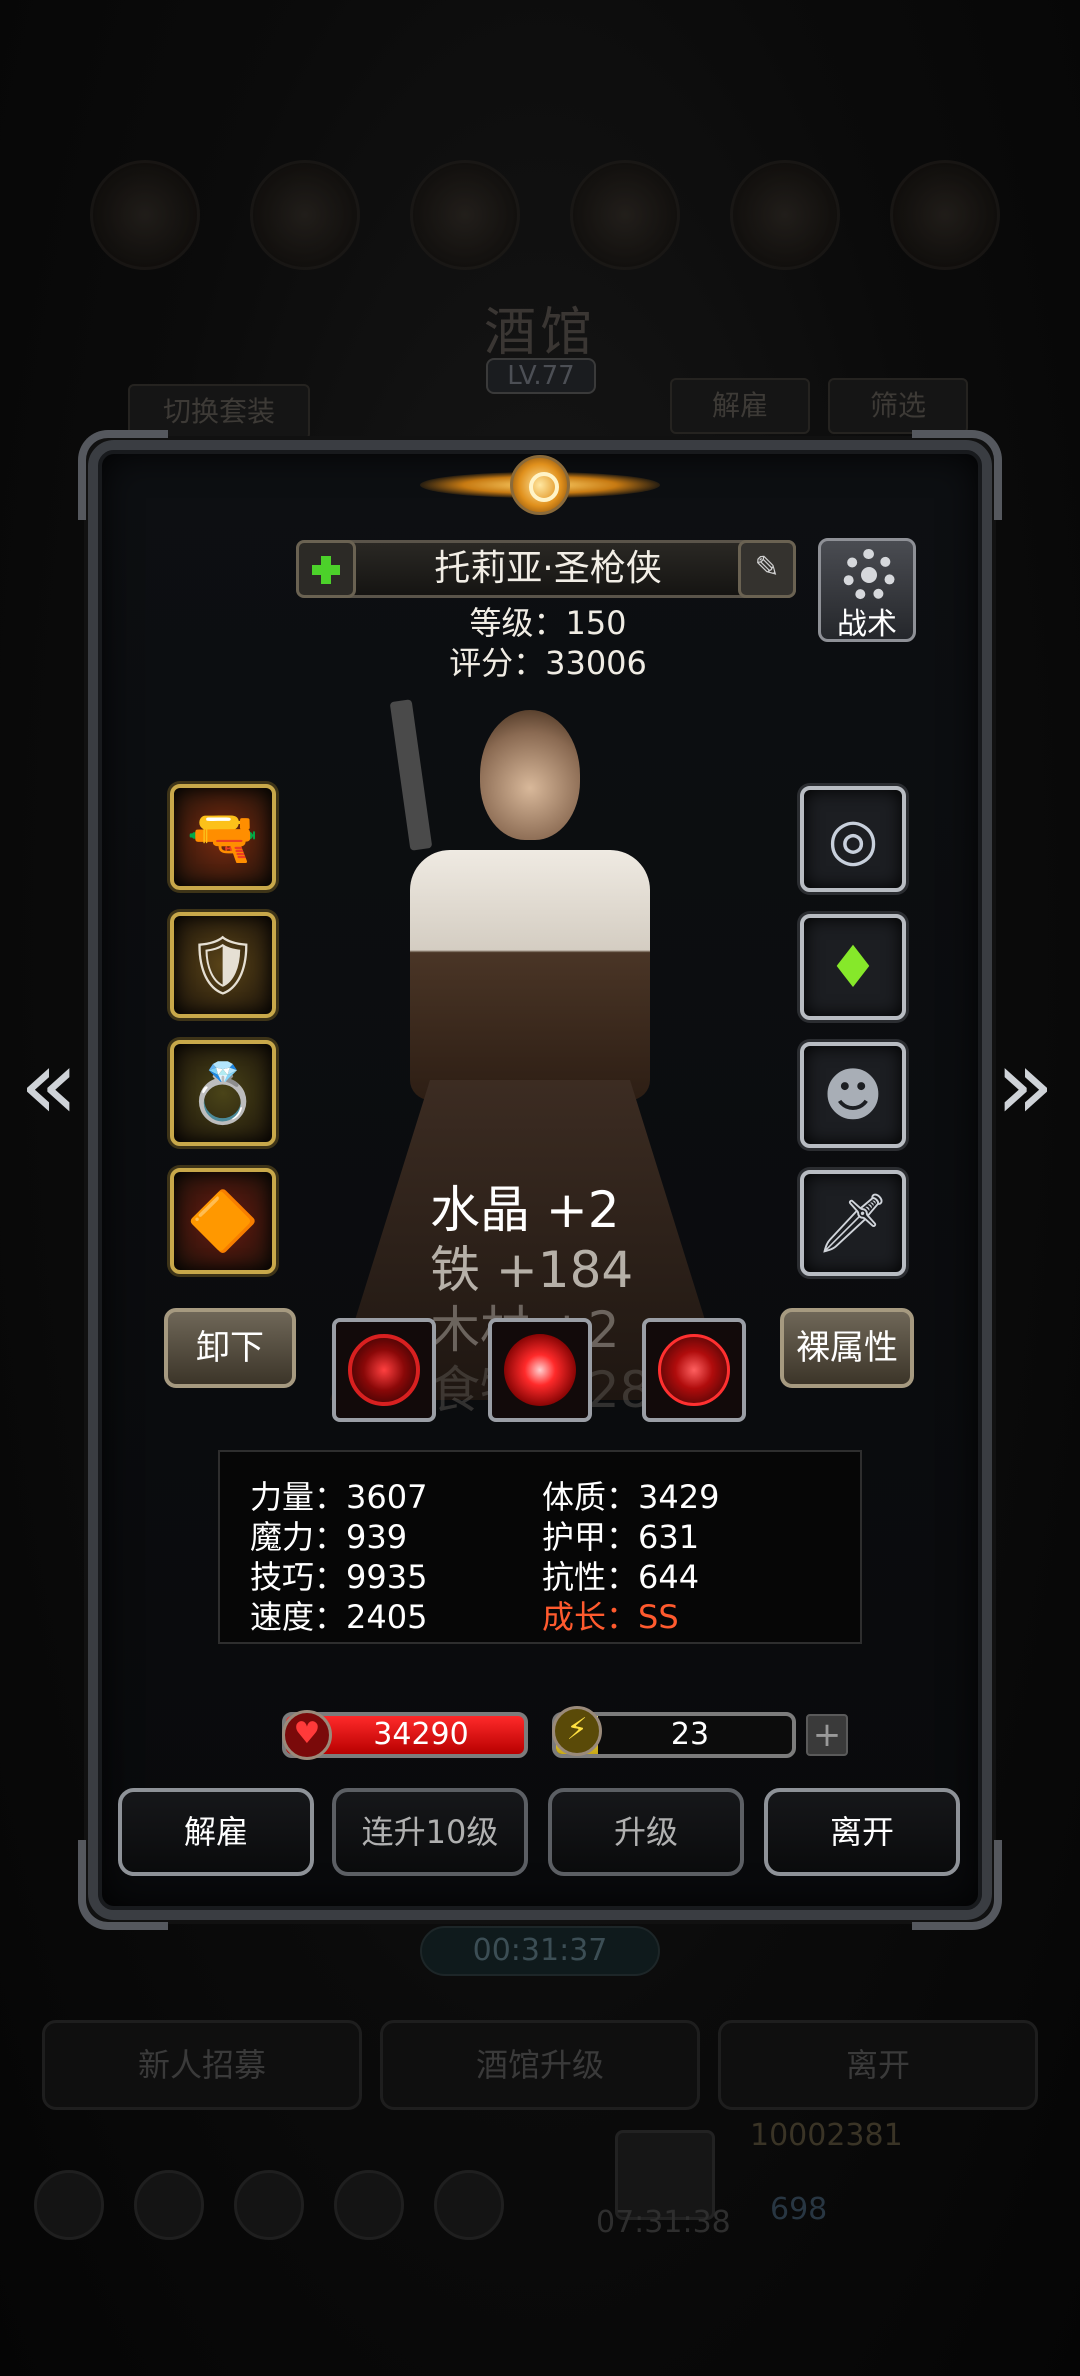 The height and width of the screenshot is (2376, 1080). I want to click on recruit-button: 新人招募, so click(202, 2065).